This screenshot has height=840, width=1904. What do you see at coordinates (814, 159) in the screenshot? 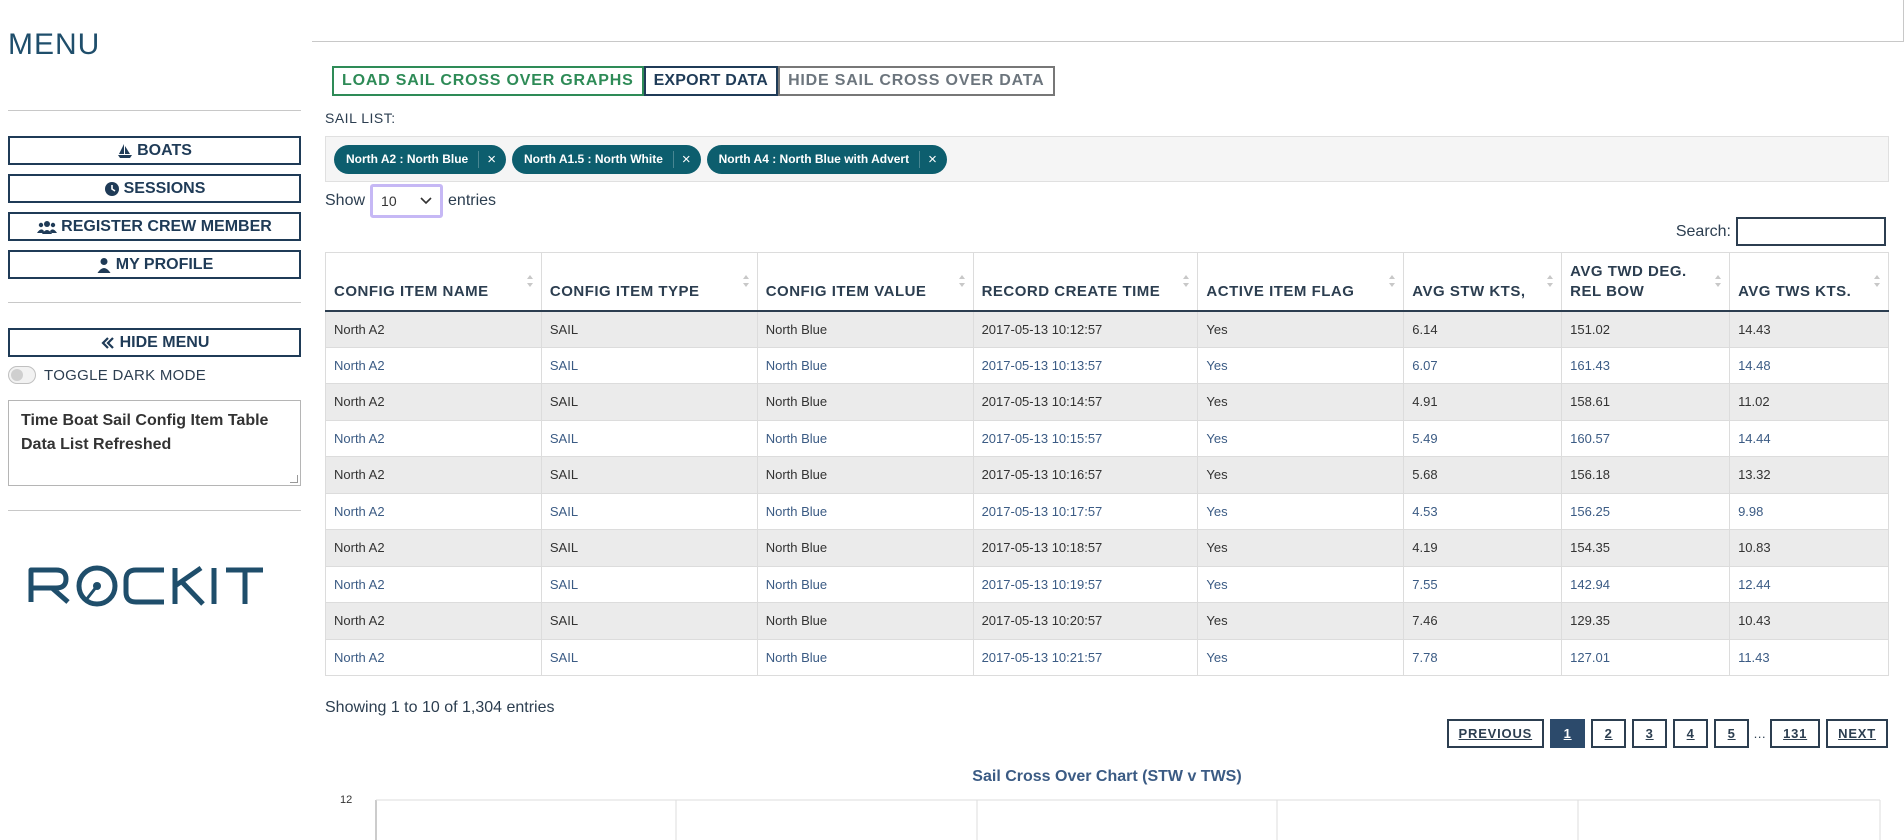
I see `sail-chip-label: North A4 : North Blue with Advert` at bounding box center [814, 159].